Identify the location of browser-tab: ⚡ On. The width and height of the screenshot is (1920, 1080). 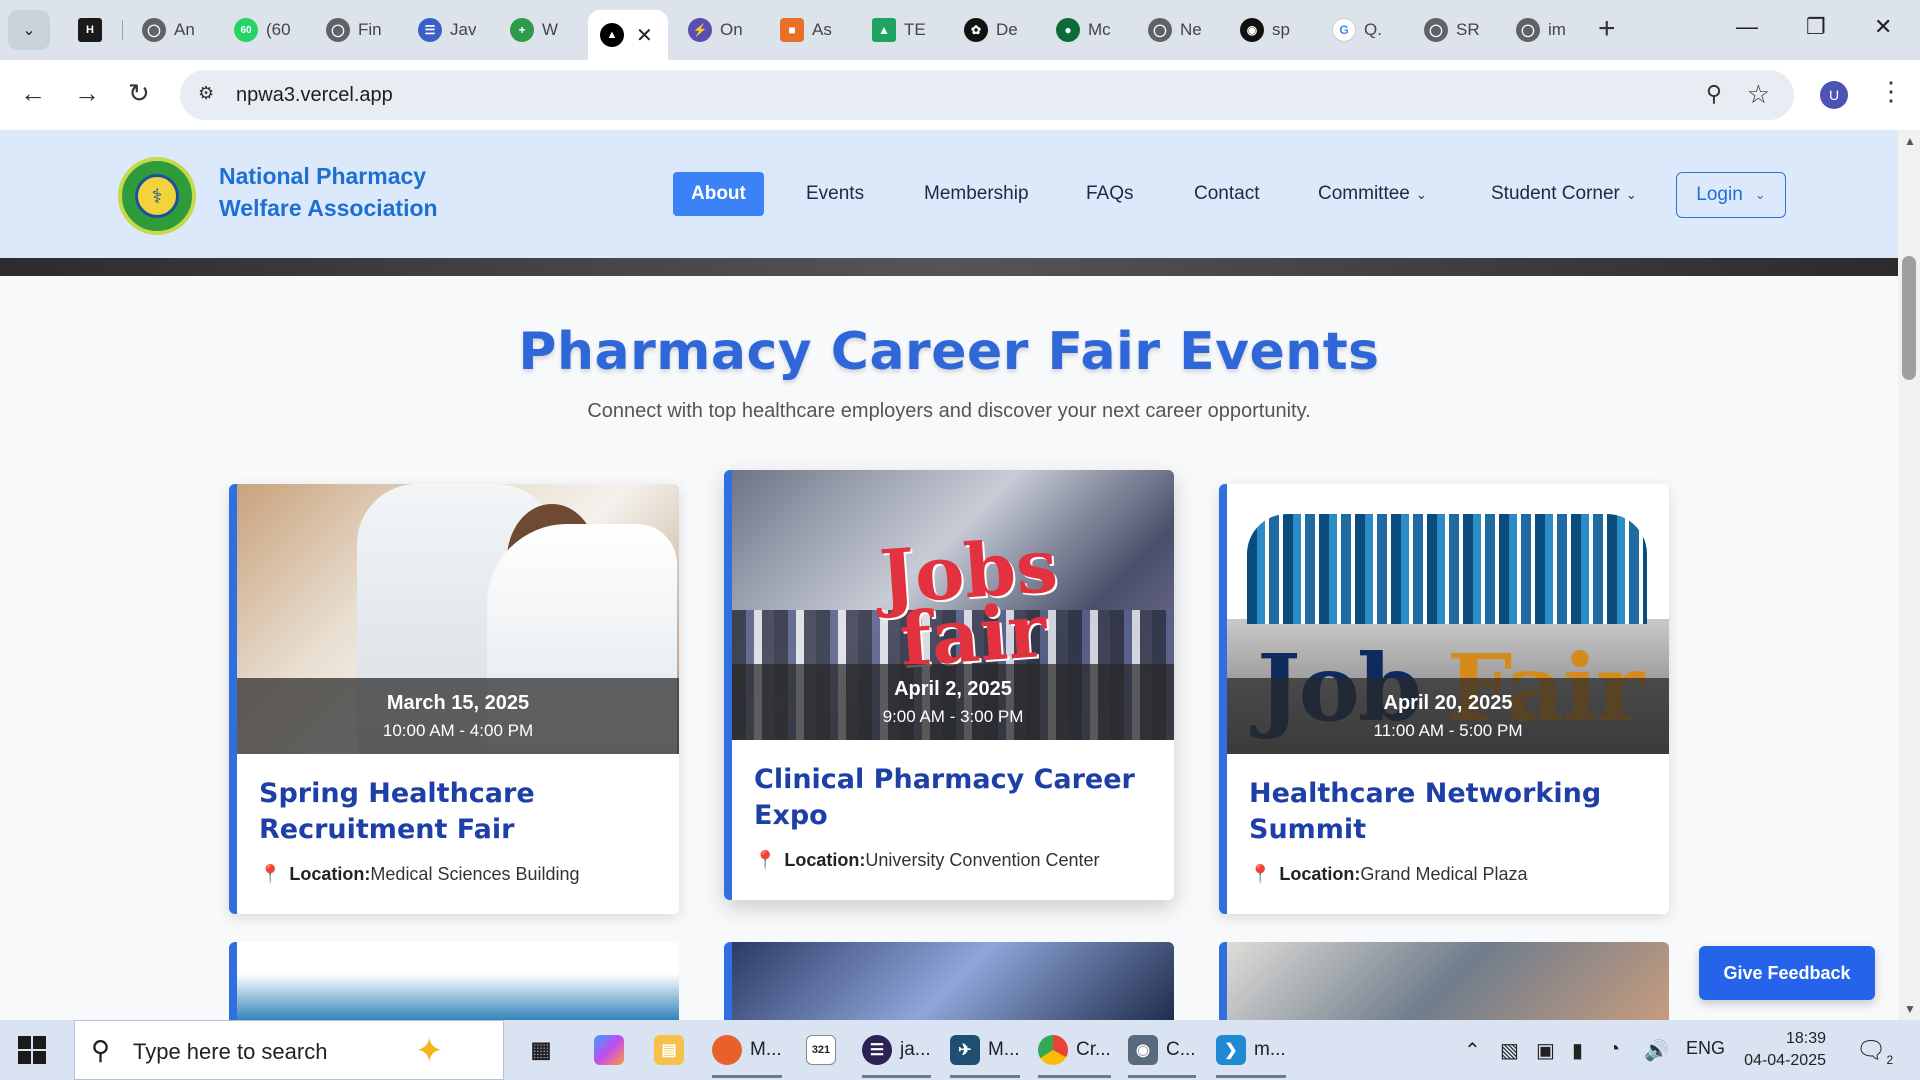
(720, 30).